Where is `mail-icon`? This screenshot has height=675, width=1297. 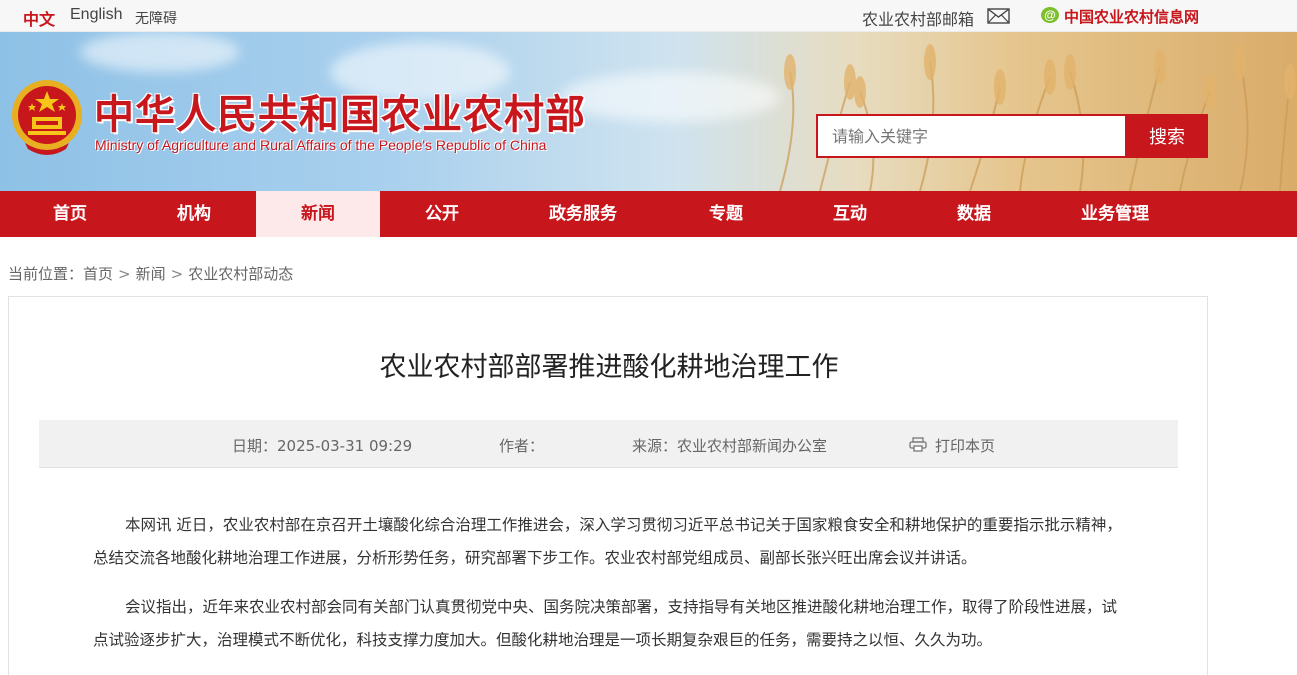
mail-icon is located at coordinates (998, 16).